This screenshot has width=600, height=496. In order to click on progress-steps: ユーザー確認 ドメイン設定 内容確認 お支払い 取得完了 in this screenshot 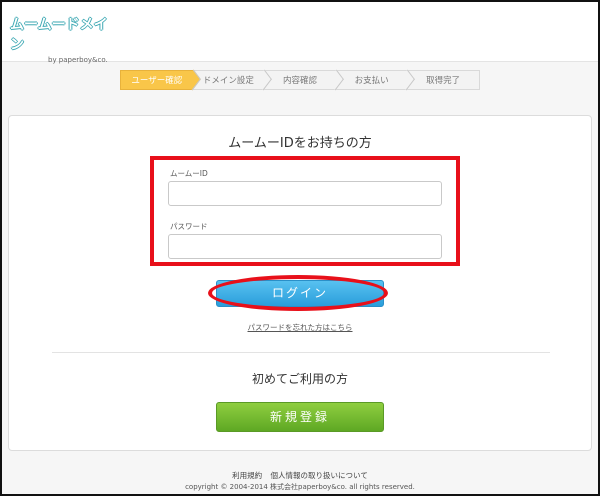, I will do `click(300, 80)`.